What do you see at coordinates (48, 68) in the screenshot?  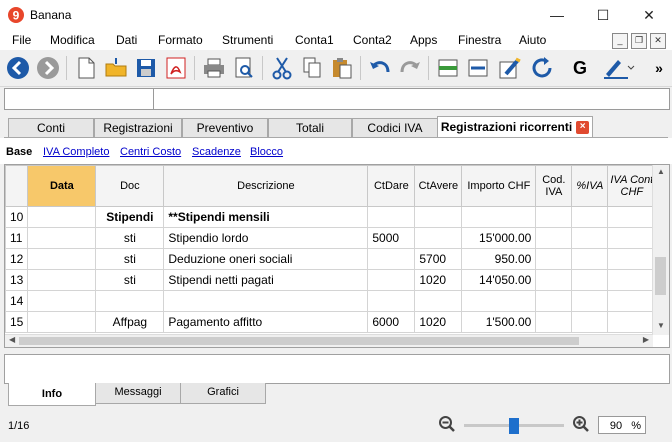 I see `forward-button` at bounding box center [48, 68].